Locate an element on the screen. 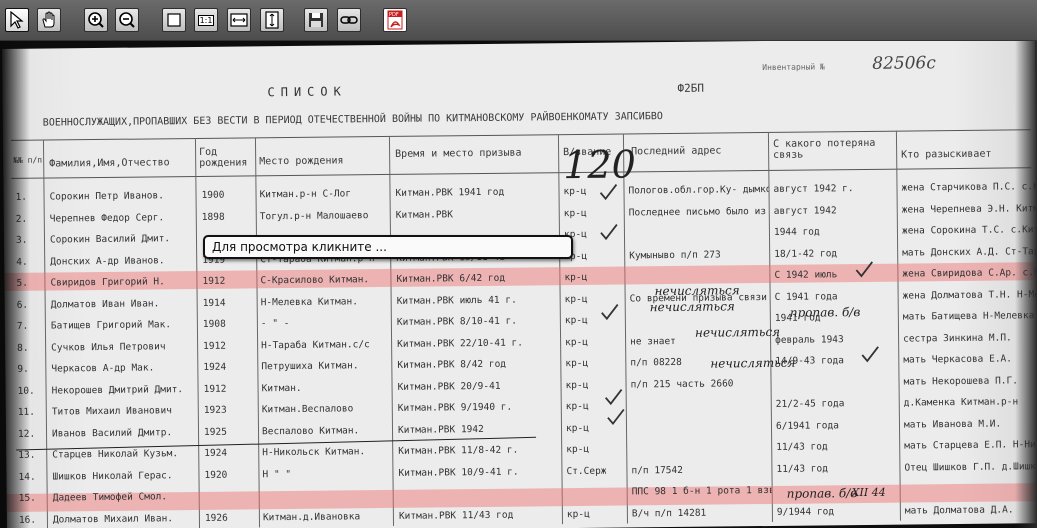  table-cell-name: Сорокин Петр Иванов. is located at coordinates (106, 196).